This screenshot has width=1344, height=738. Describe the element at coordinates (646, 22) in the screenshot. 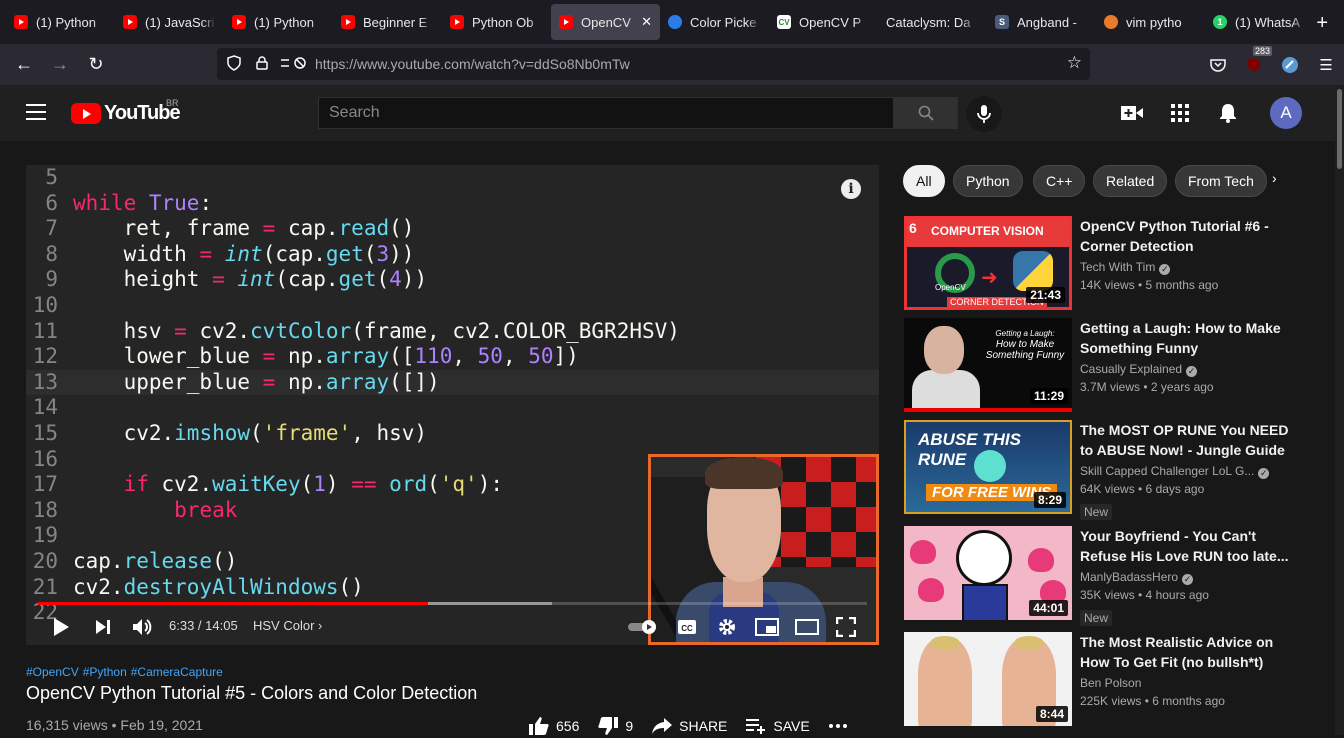

I see `close-tab-icon: ✕` at that location.